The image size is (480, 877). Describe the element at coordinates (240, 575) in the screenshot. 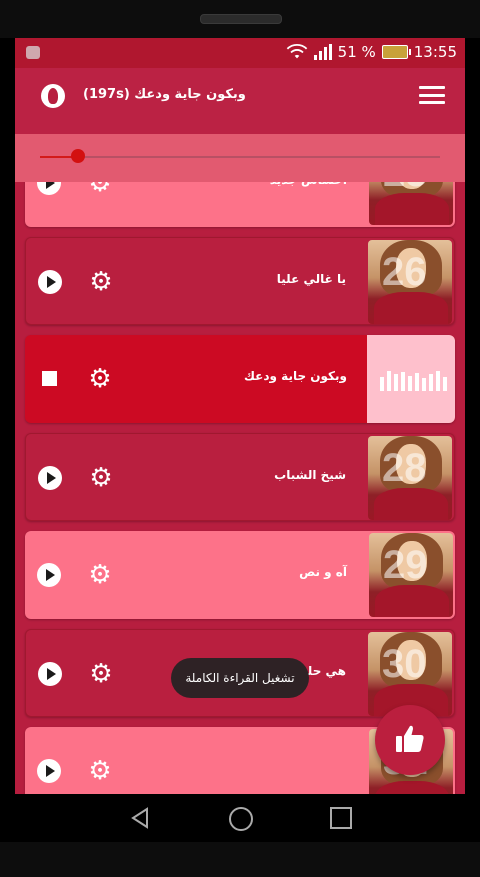

I see `song-row: ⚙ آه و نص 29` at that location.